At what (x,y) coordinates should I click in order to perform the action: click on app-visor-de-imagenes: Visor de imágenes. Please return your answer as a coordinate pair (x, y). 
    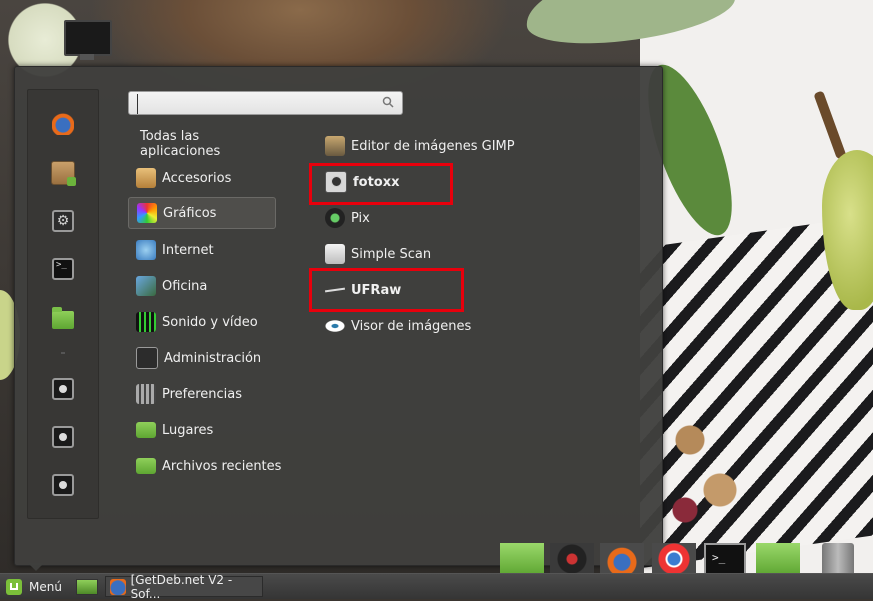
    Looking at the image, I should click on (467, 326).